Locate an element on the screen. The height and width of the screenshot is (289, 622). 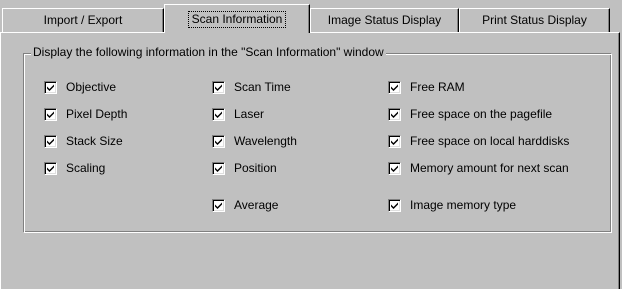
free-space-pagefile-checkbox: Free space on the pagefile is located at coordinates (470, 114).